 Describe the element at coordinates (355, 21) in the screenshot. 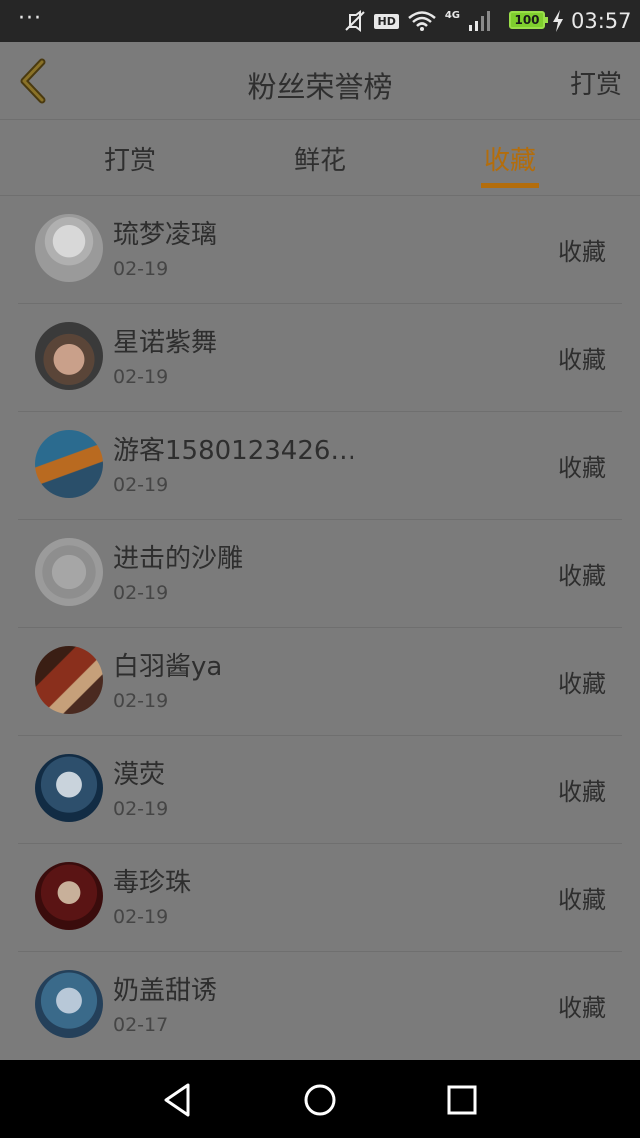

I see `mute-icon` at that location.